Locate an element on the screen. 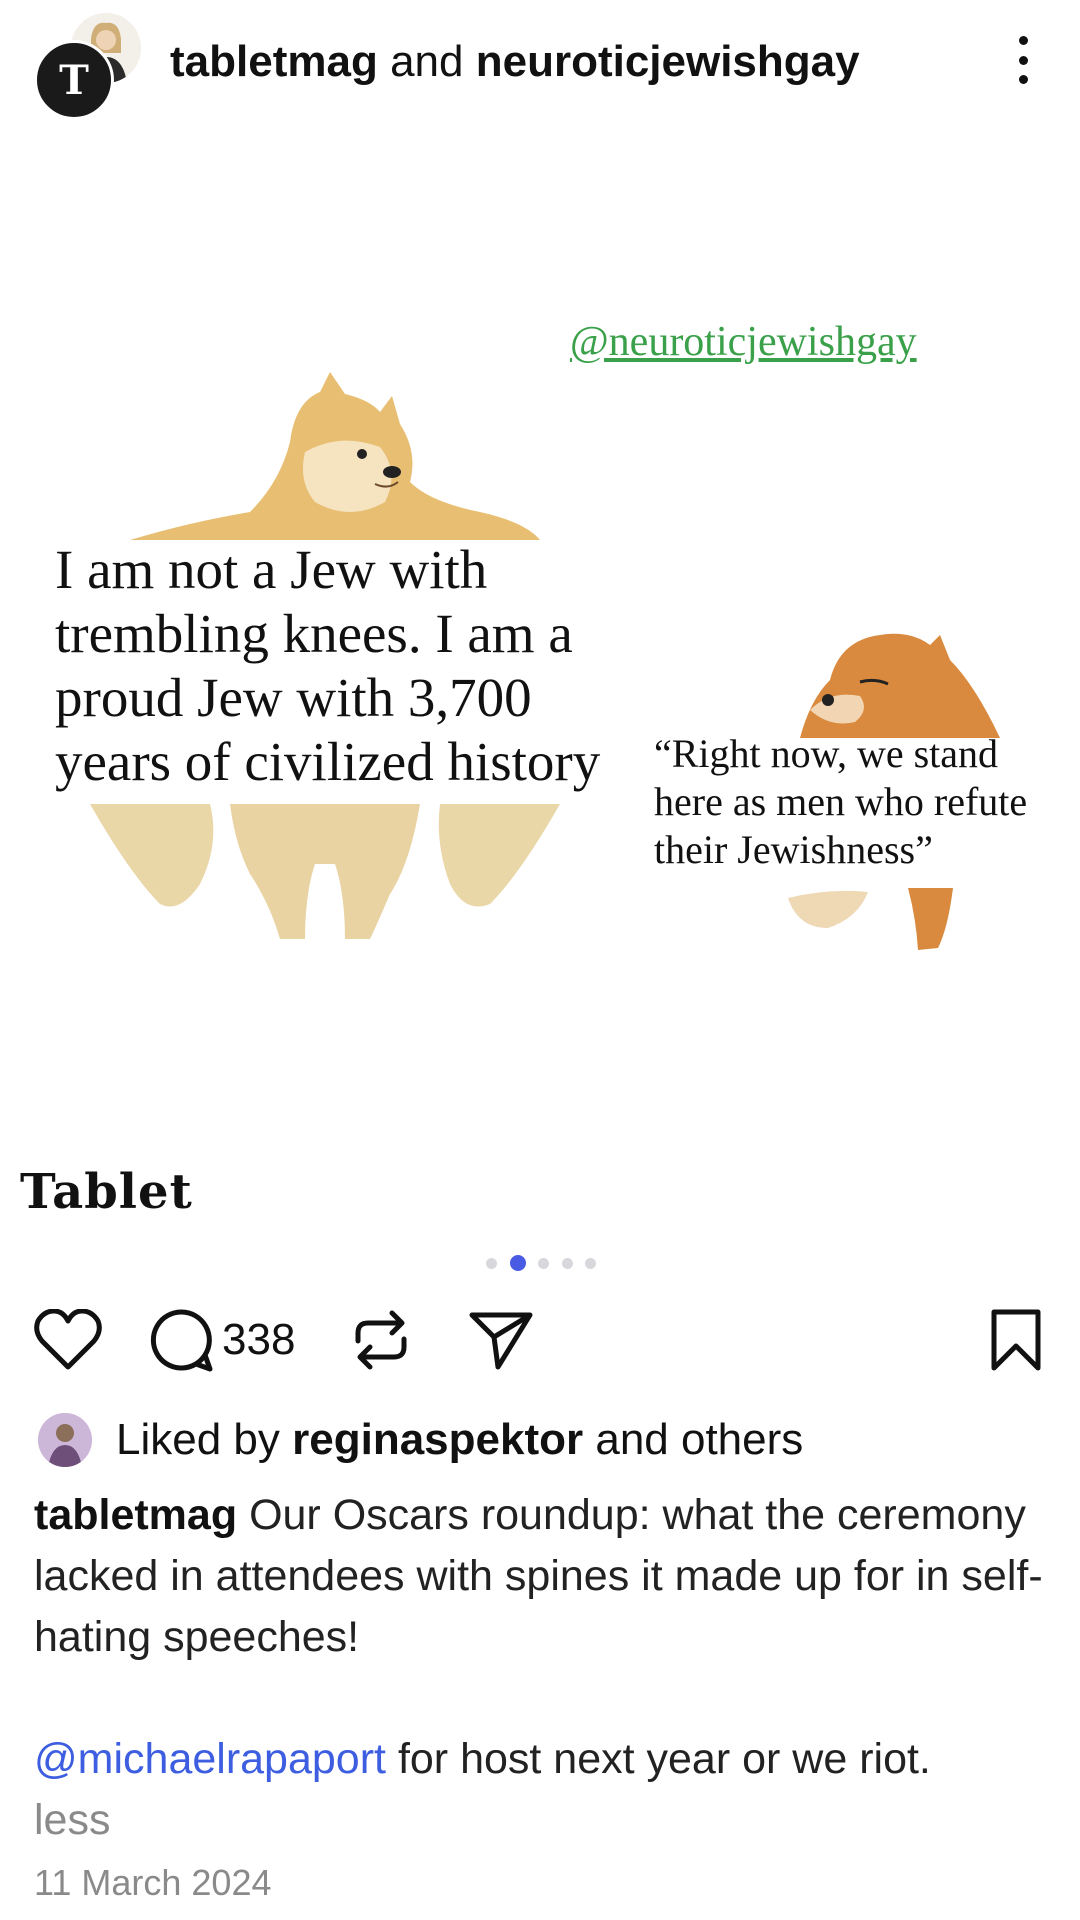  repost-button is located at coordinates (381, 1340).